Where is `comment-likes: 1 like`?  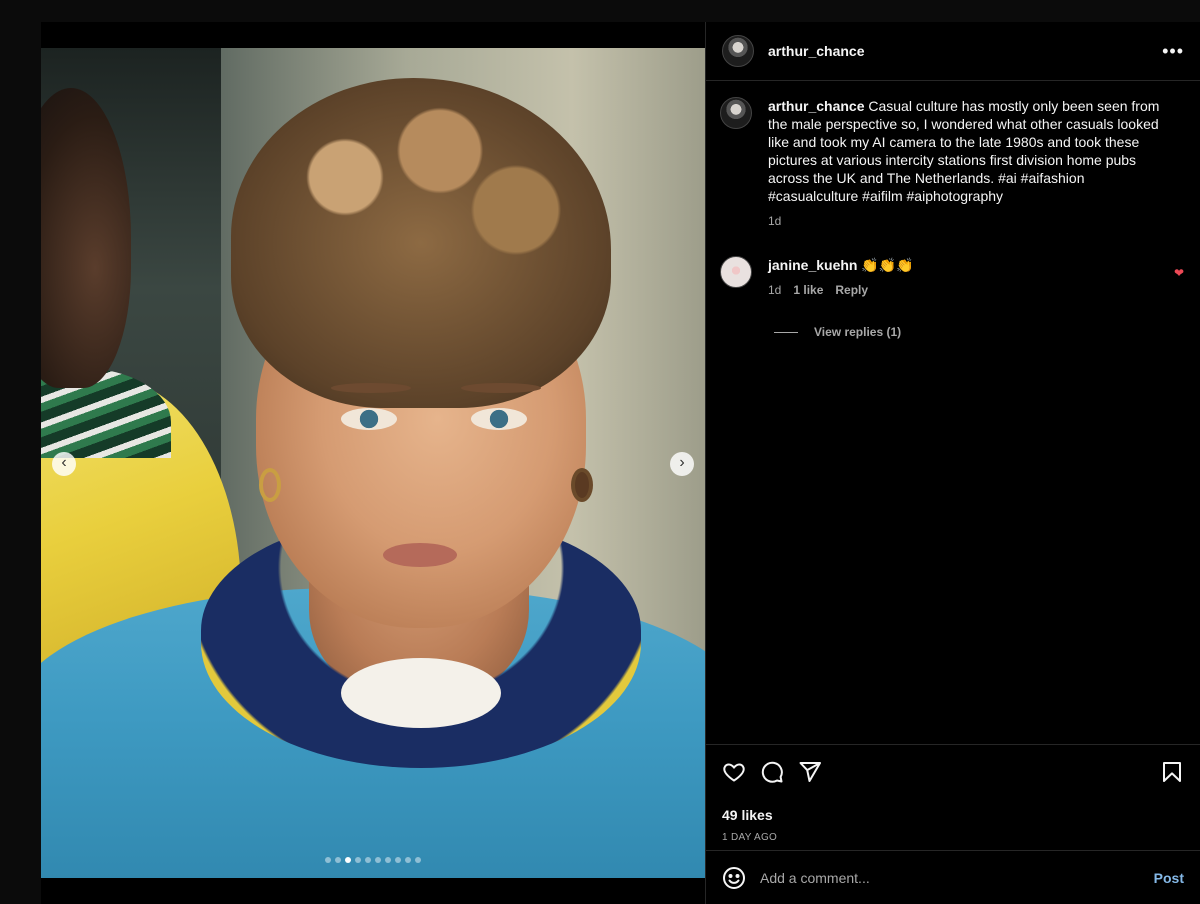 comment-likes: 1 like is located at coordinates (808, 290).